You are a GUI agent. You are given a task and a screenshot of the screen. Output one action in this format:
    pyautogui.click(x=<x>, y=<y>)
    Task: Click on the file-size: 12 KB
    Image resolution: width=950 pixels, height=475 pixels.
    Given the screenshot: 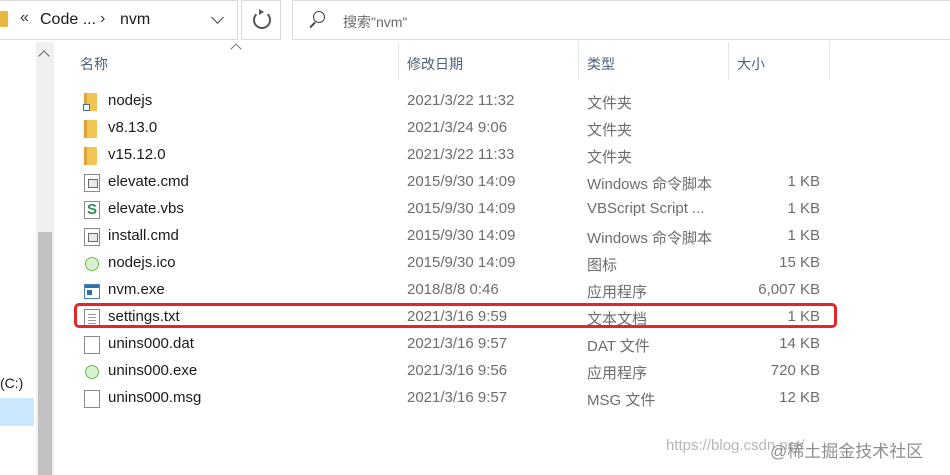 What is the action you would take?
    pyautogui.click(x=799, y=397)
    